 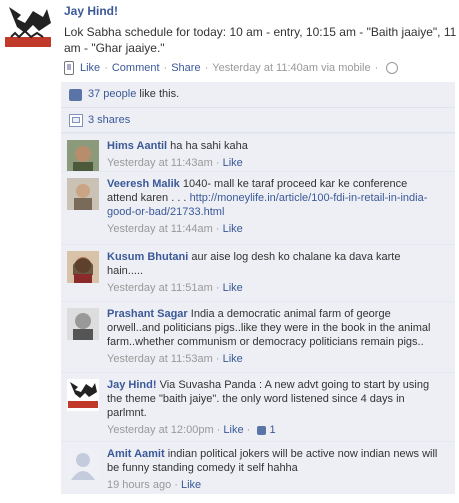 What do you see at coordinates (202, 468) in the screenshot?
I see `comment-text: be funny standing comedy it self hahha` at bounding box center [202, 468].